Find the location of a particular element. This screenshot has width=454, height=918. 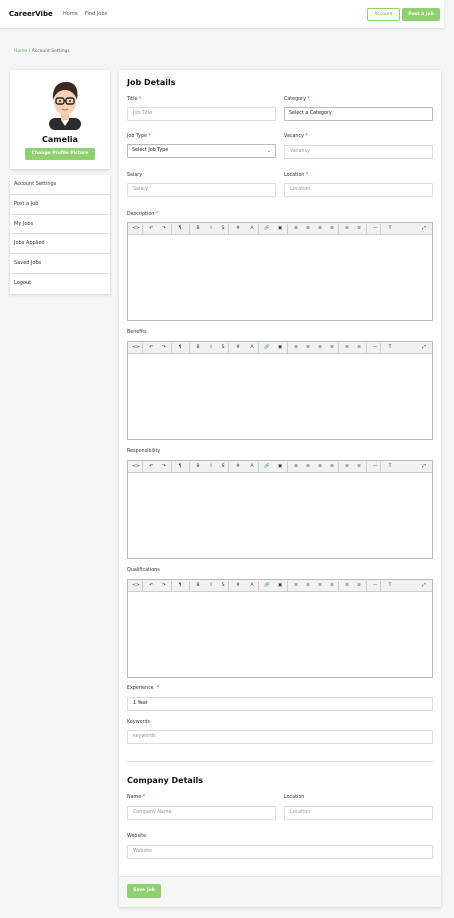

job-type-select: Select Job Type ⌄ is located at coordinates (201, 151).